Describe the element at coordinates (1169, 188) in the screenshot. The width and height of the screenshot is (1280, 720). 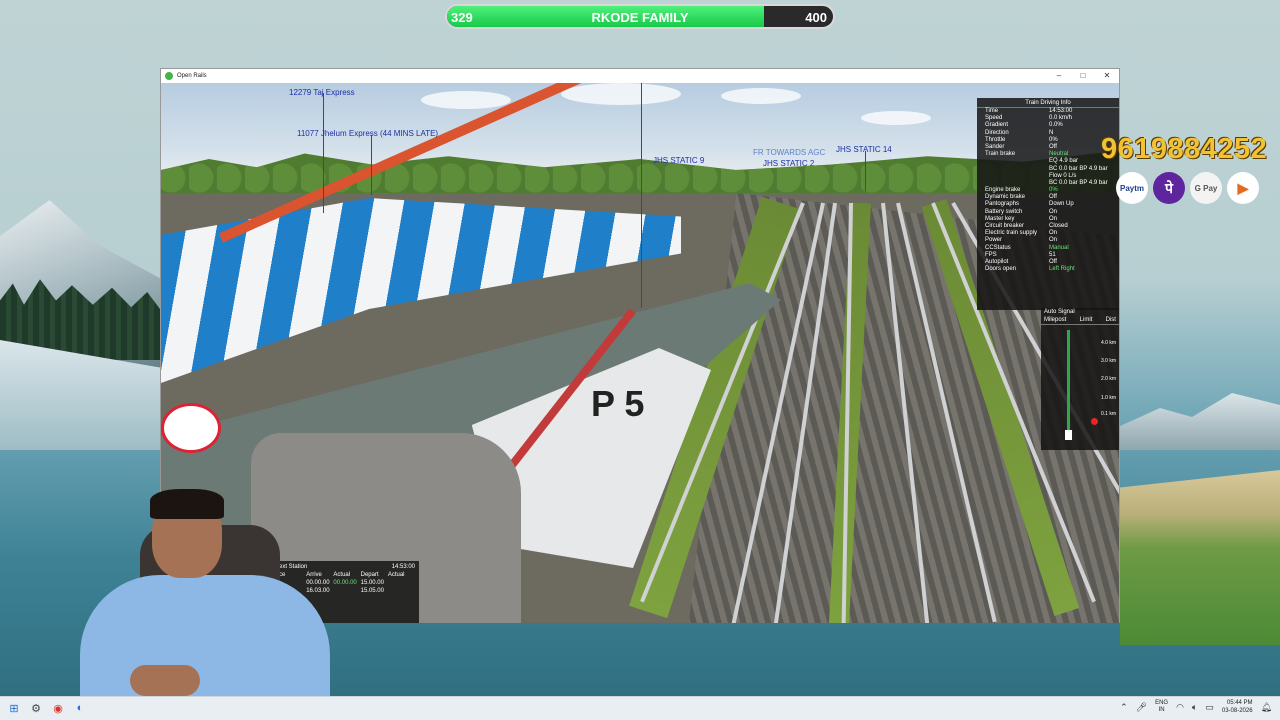
I see `phonepe-icon: पे` at that location.